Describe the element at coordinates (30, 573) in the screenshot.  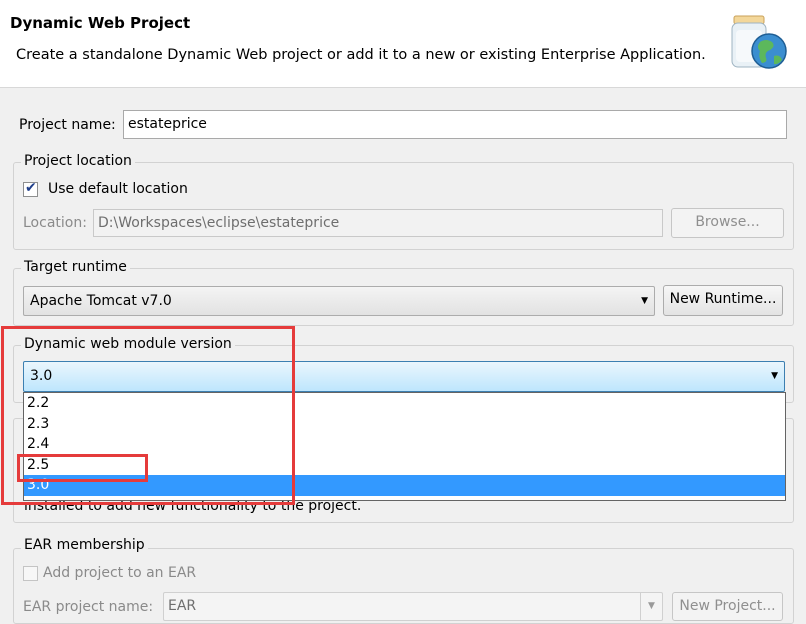
I see `add-to-ear-checkbox` at that location.